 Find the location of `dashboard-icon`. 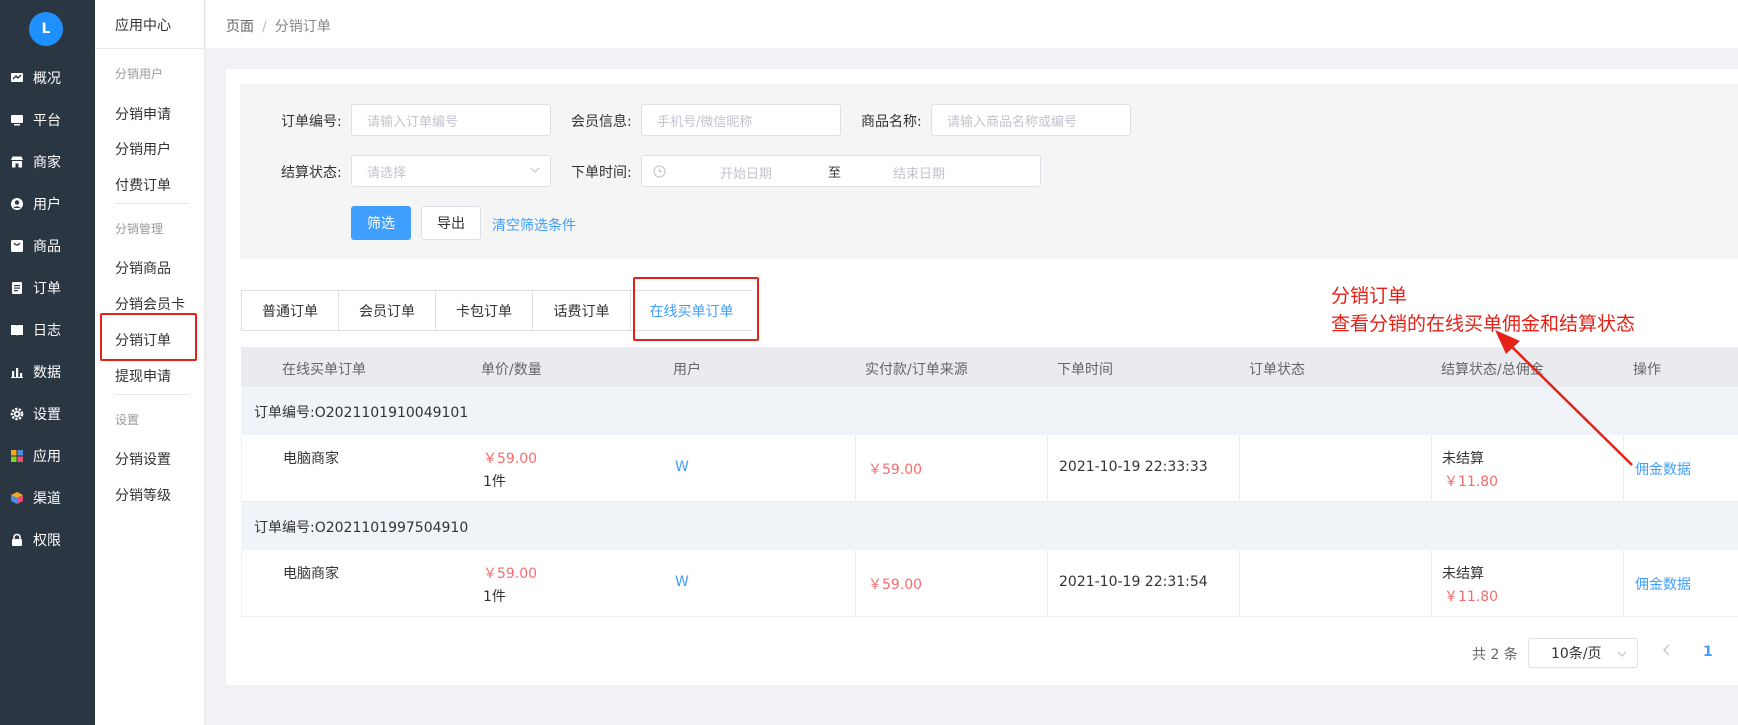

dashboard-icon is located at coordinates (17, 78).